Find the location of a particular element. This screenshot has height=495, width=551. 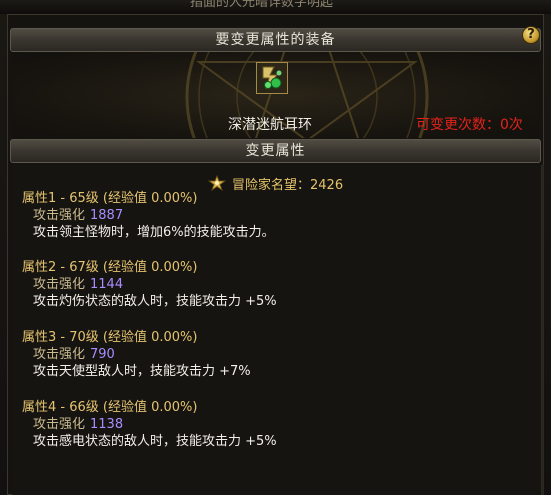

earring-item-icon is located at coordinates (272, 78).